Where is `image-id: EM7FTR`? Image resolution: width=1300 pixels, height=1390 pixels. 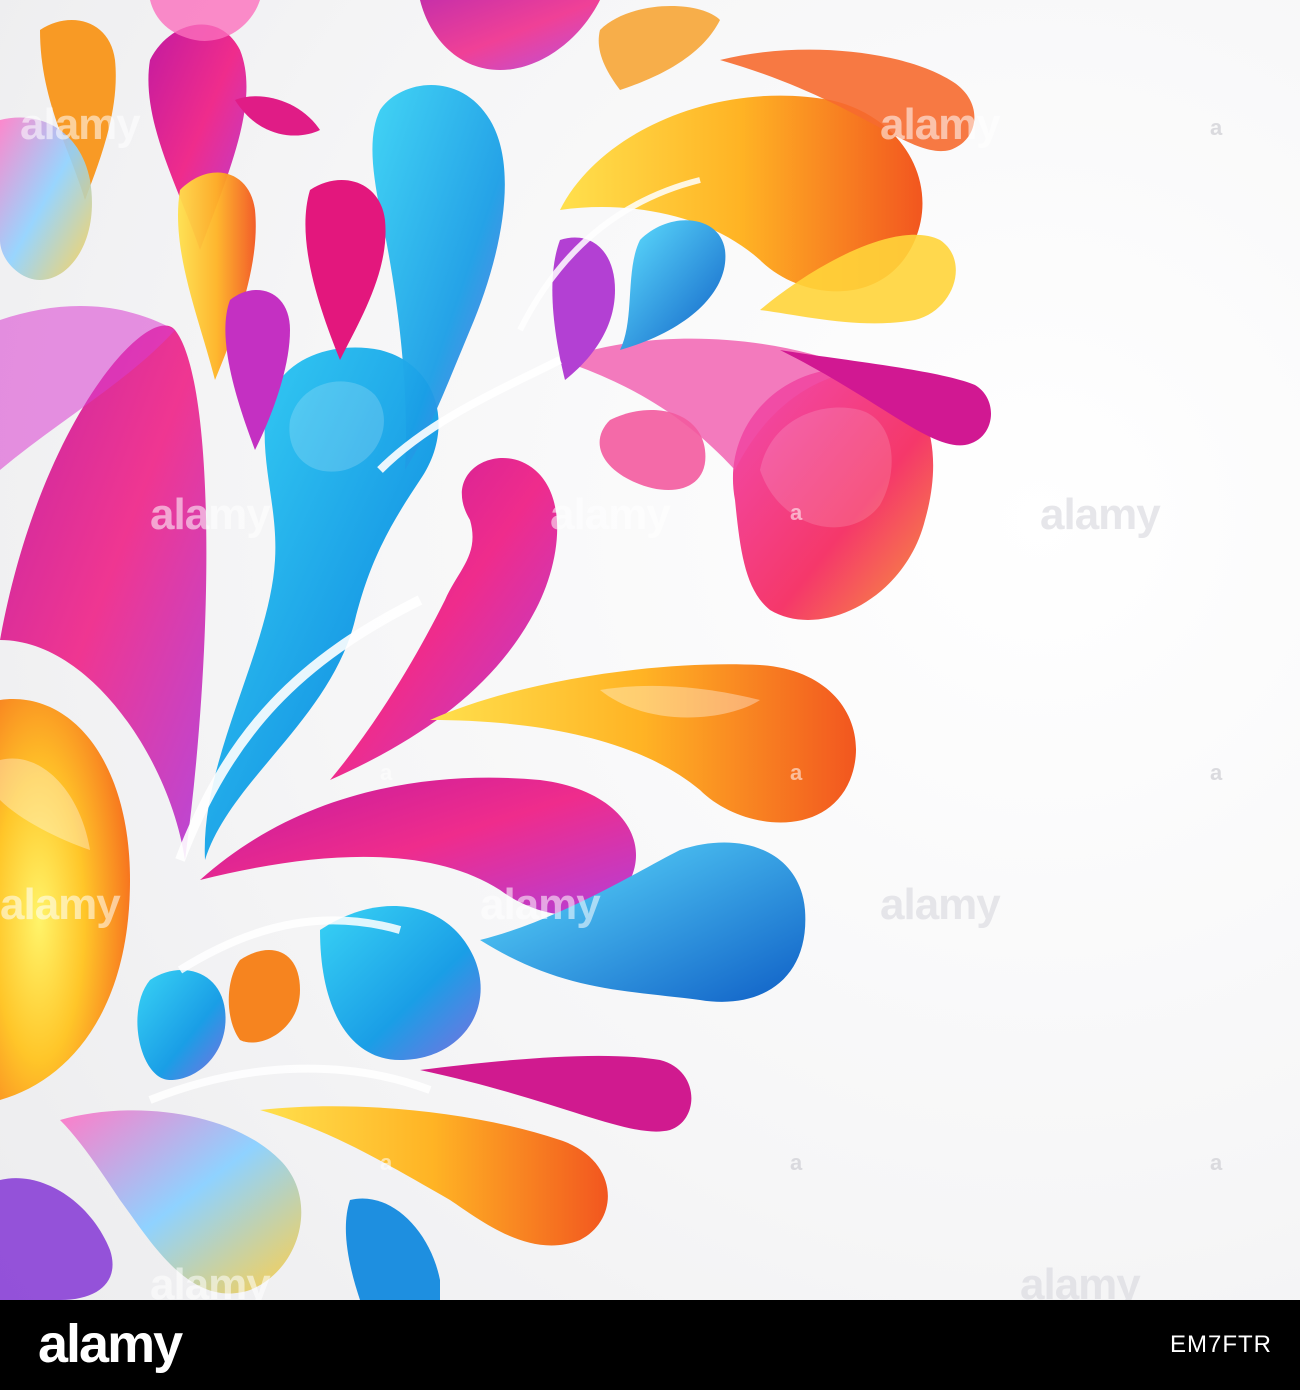 image-id: EM7FTR is located at coordinates (1221, 1344).